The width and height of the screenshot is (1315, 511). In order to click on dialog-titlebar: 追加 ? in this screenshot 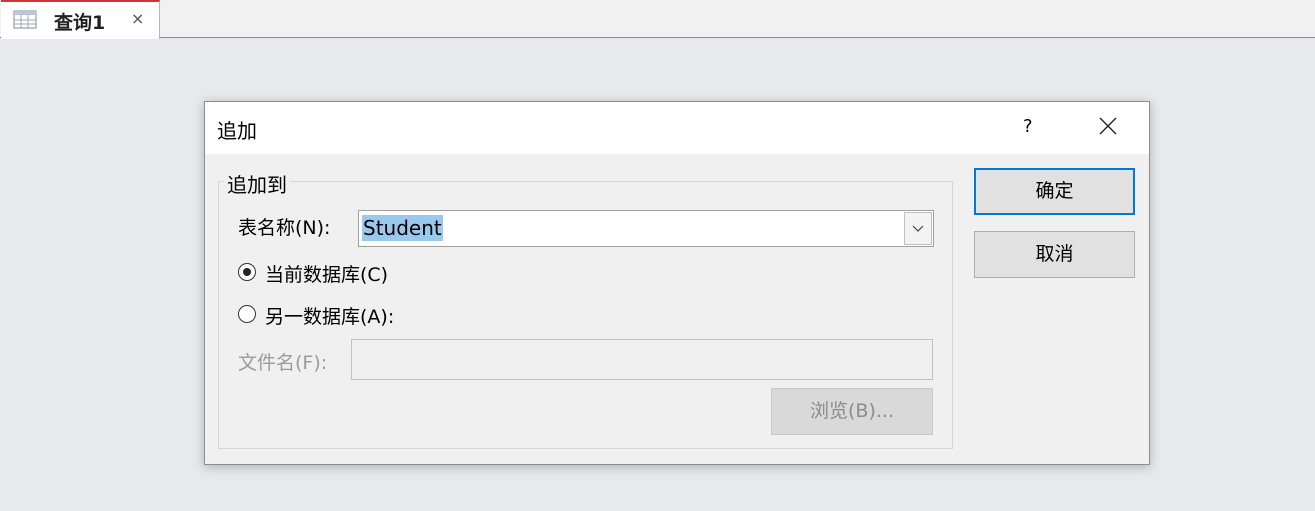, I will do `click(677, 128)`.